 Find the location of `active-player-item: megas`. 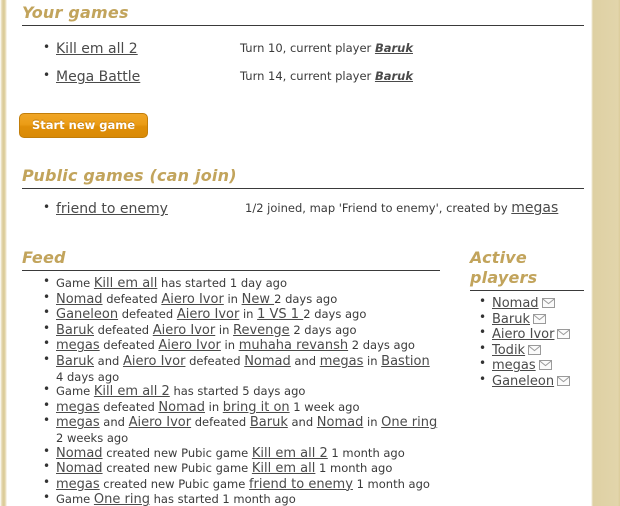

active-player-item: megas is located at coordinates (531, 365).